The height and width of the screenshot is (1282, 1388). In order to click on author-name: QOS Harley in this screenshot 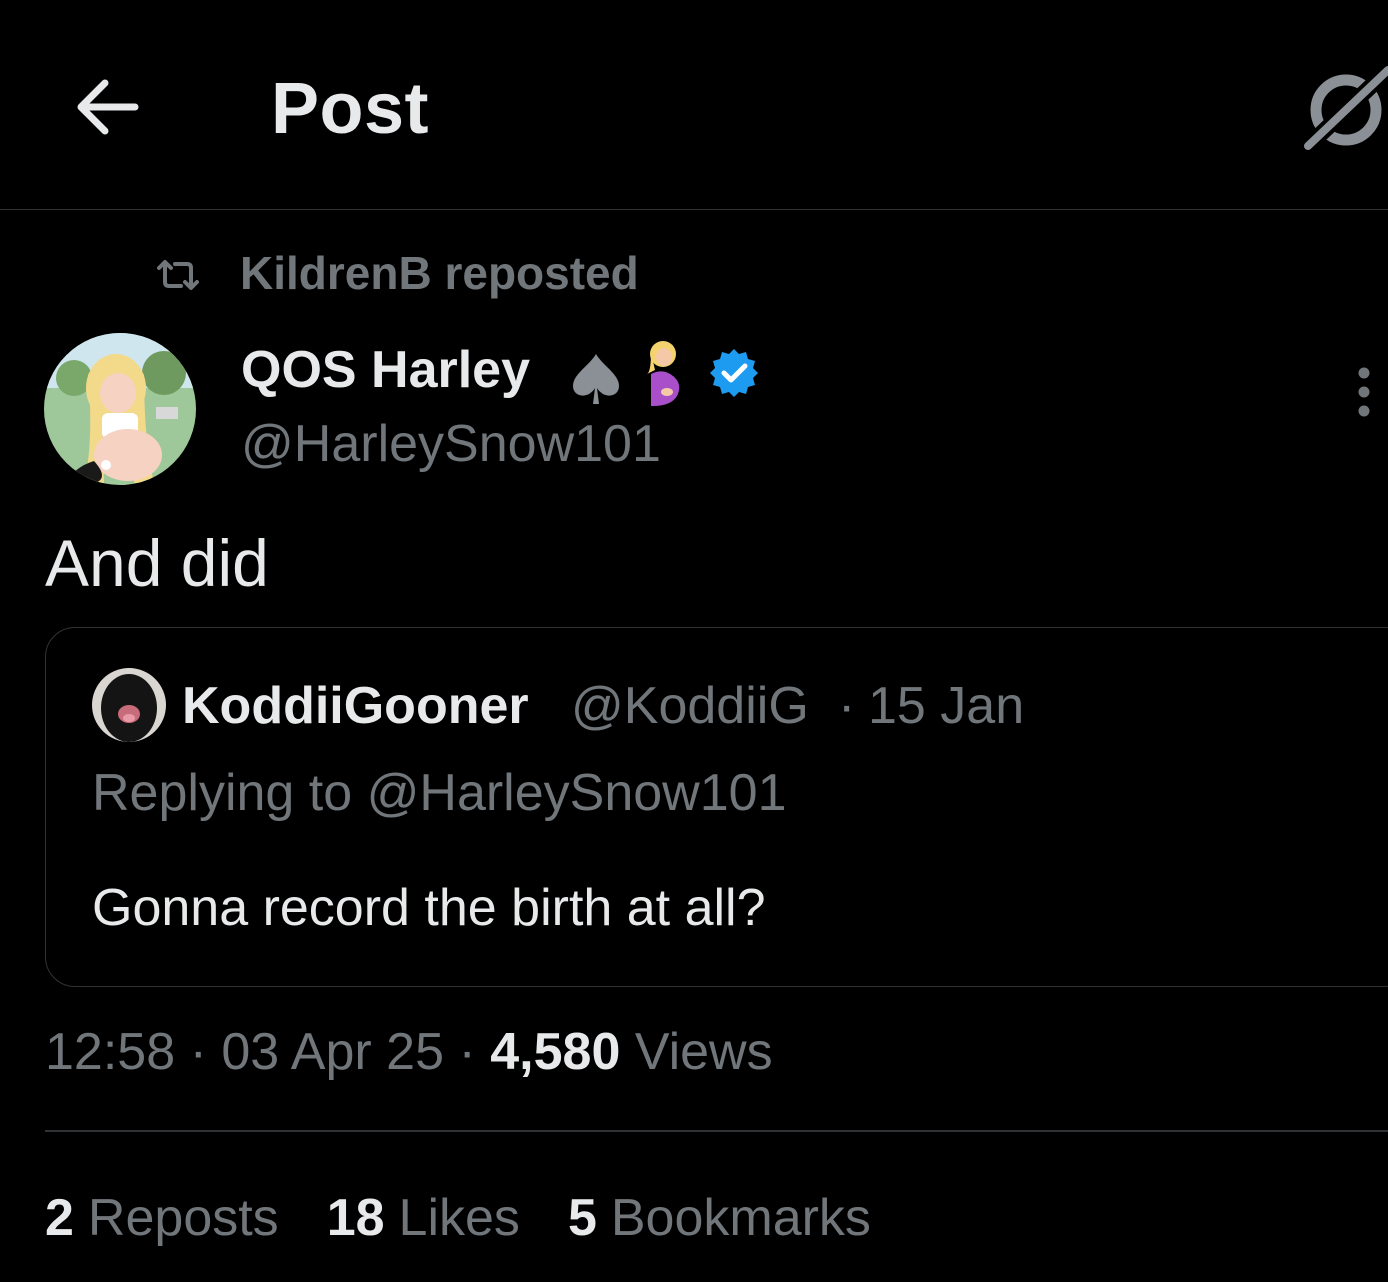, I will do `click(385, 370)`.